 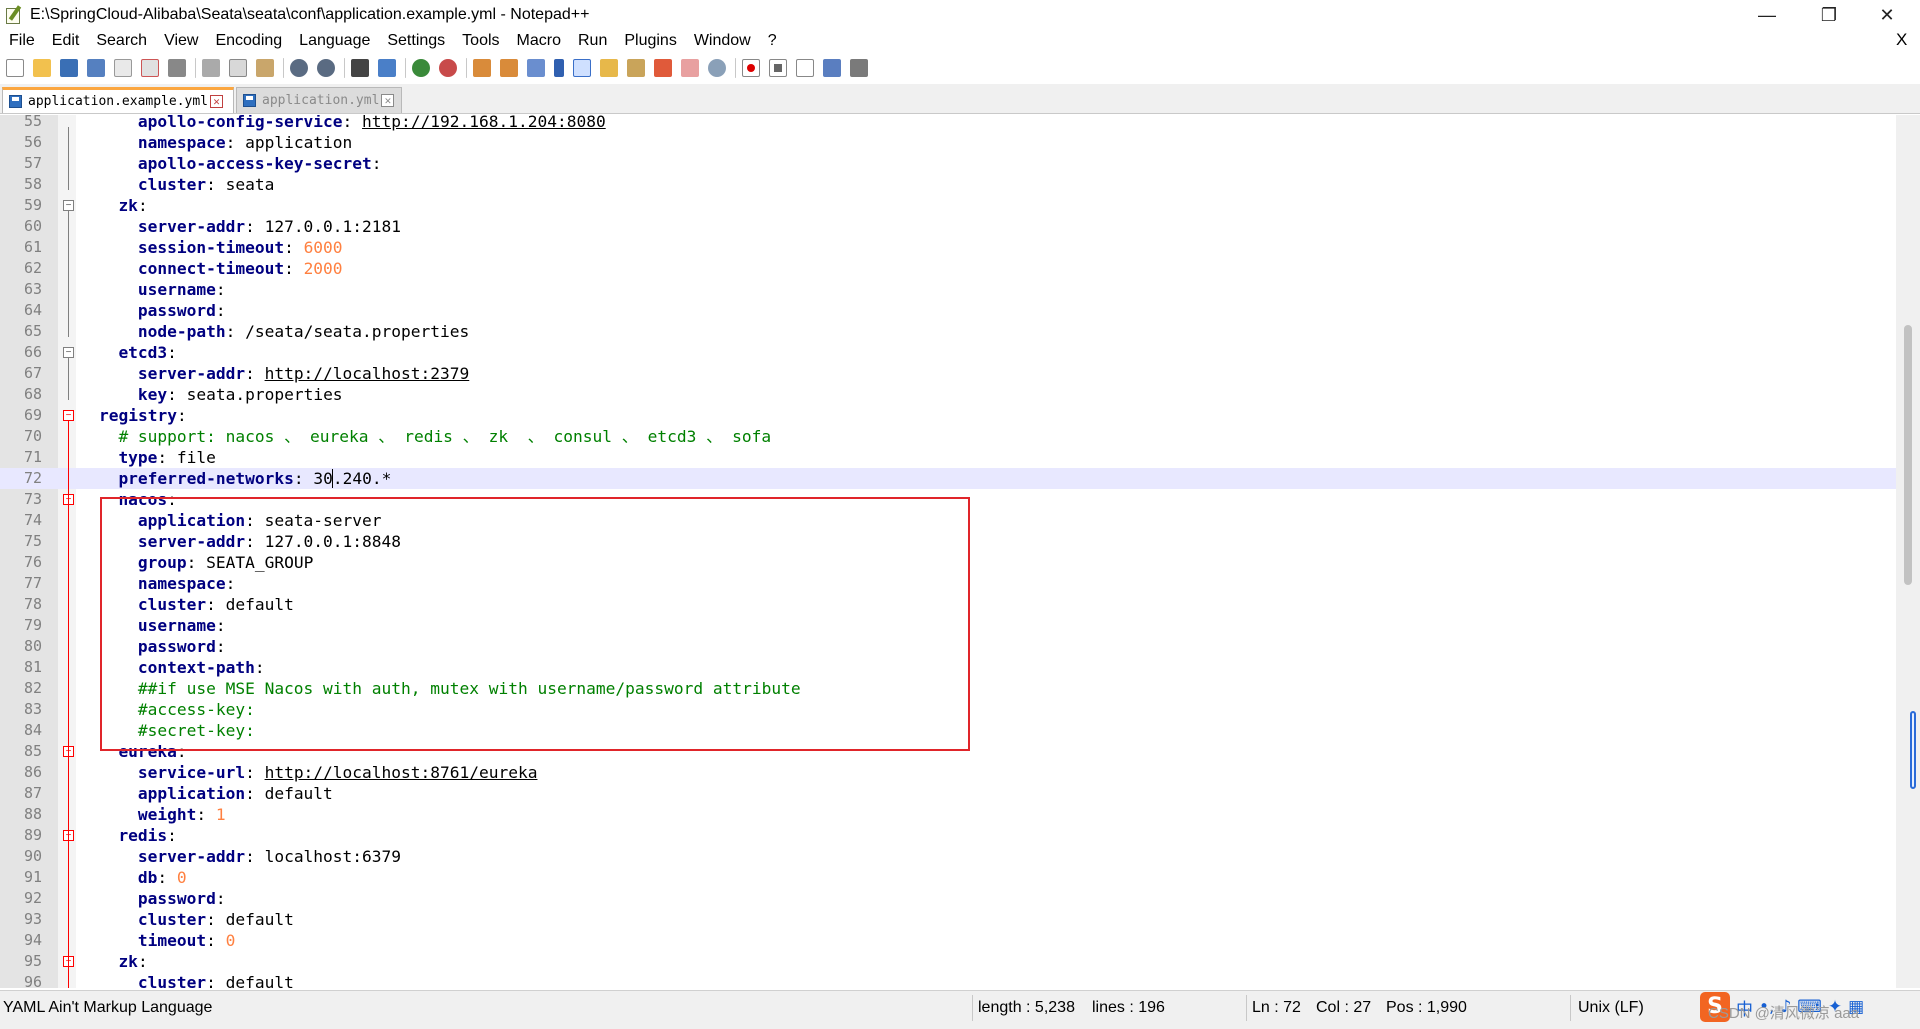 I want to click on tab-application-yml: application.yml ✕, so click(x=319, y=100).